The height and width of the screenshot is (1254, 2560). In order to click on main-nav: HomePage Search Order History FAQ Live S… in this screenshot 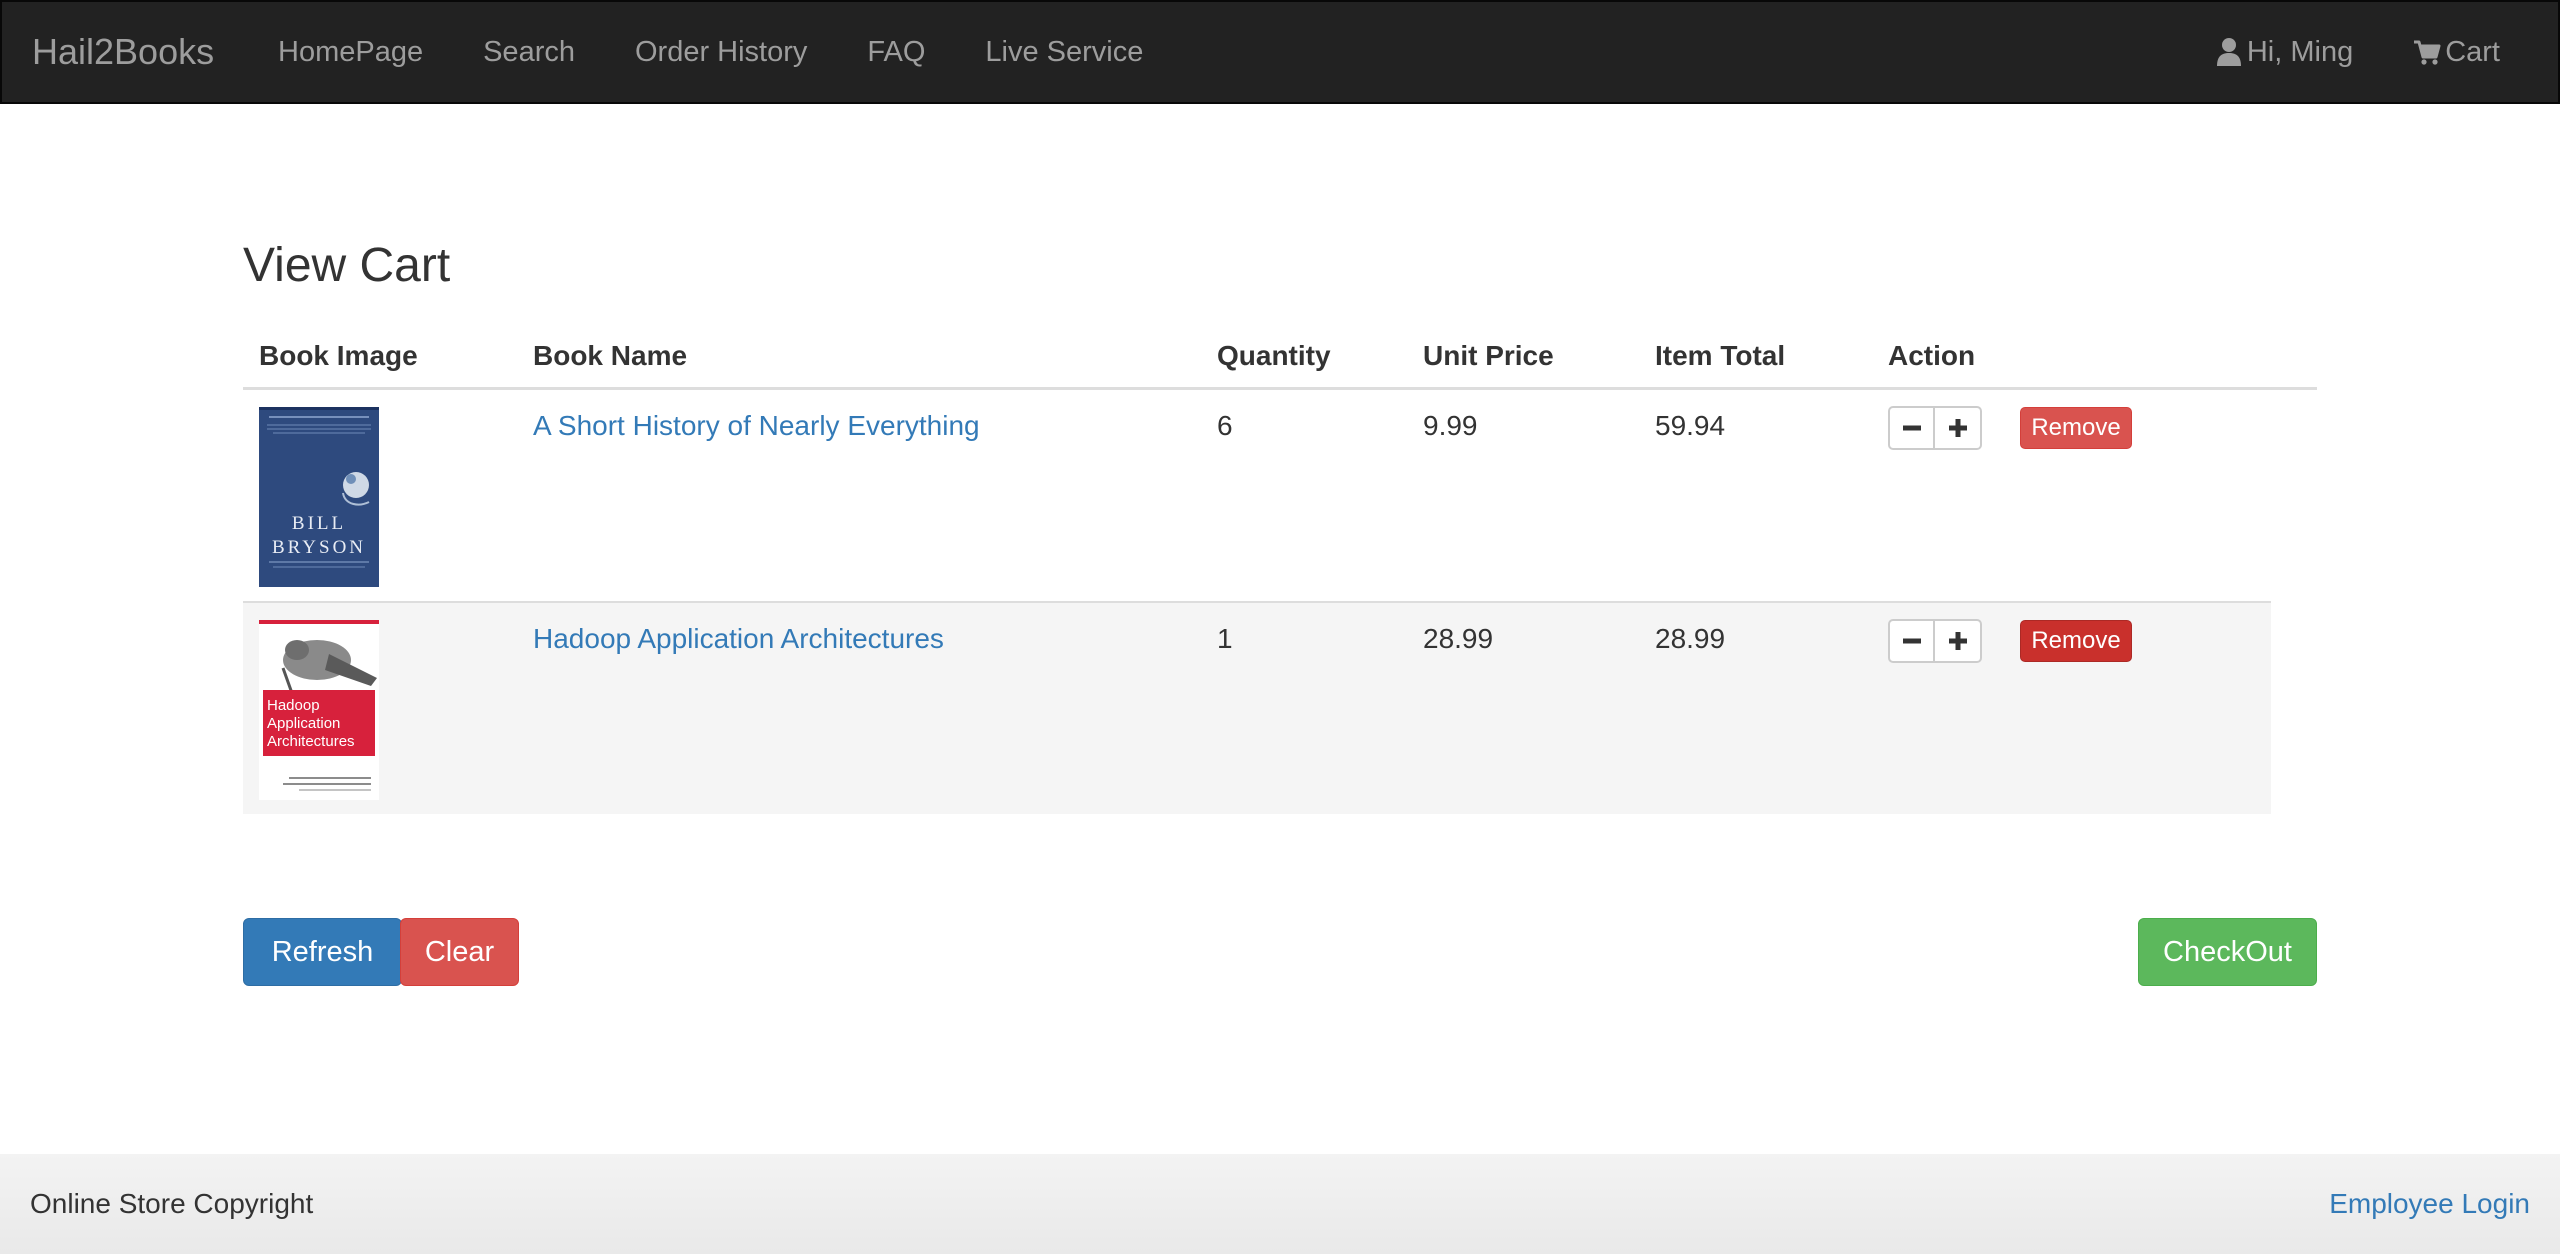, I will do `click(710, 52)`.